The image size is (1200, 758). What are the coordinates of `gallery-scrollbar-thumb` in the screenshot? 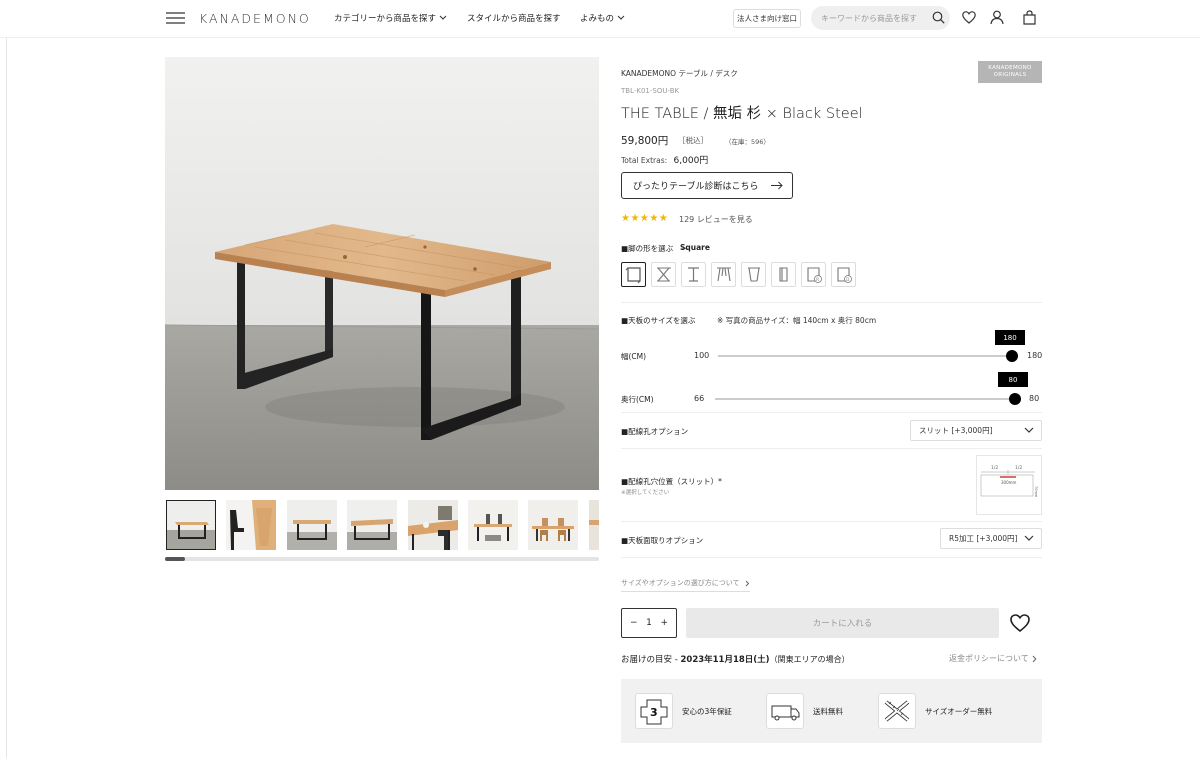 It's located at (175, 559).